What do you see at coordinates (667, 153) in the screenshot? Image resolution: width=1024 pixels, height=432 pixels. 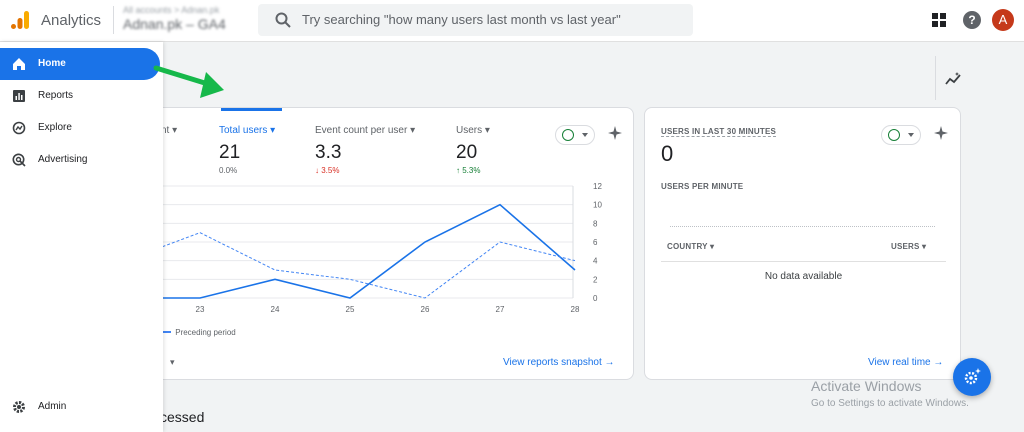 I see `realtime-value: 0` at bounding box center [667, 153].